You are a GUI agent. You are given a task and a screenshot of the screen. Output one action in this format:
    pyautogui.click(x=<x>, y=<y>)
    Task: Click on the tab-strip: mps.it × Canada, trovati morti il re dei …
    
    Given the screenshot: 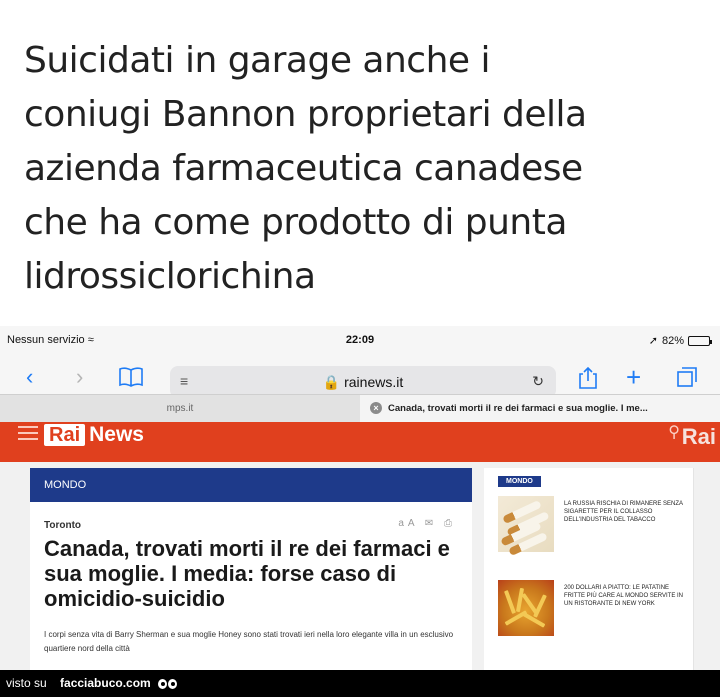 What is the action you would take?
    pyautogui.click(x=360, y=408)
    